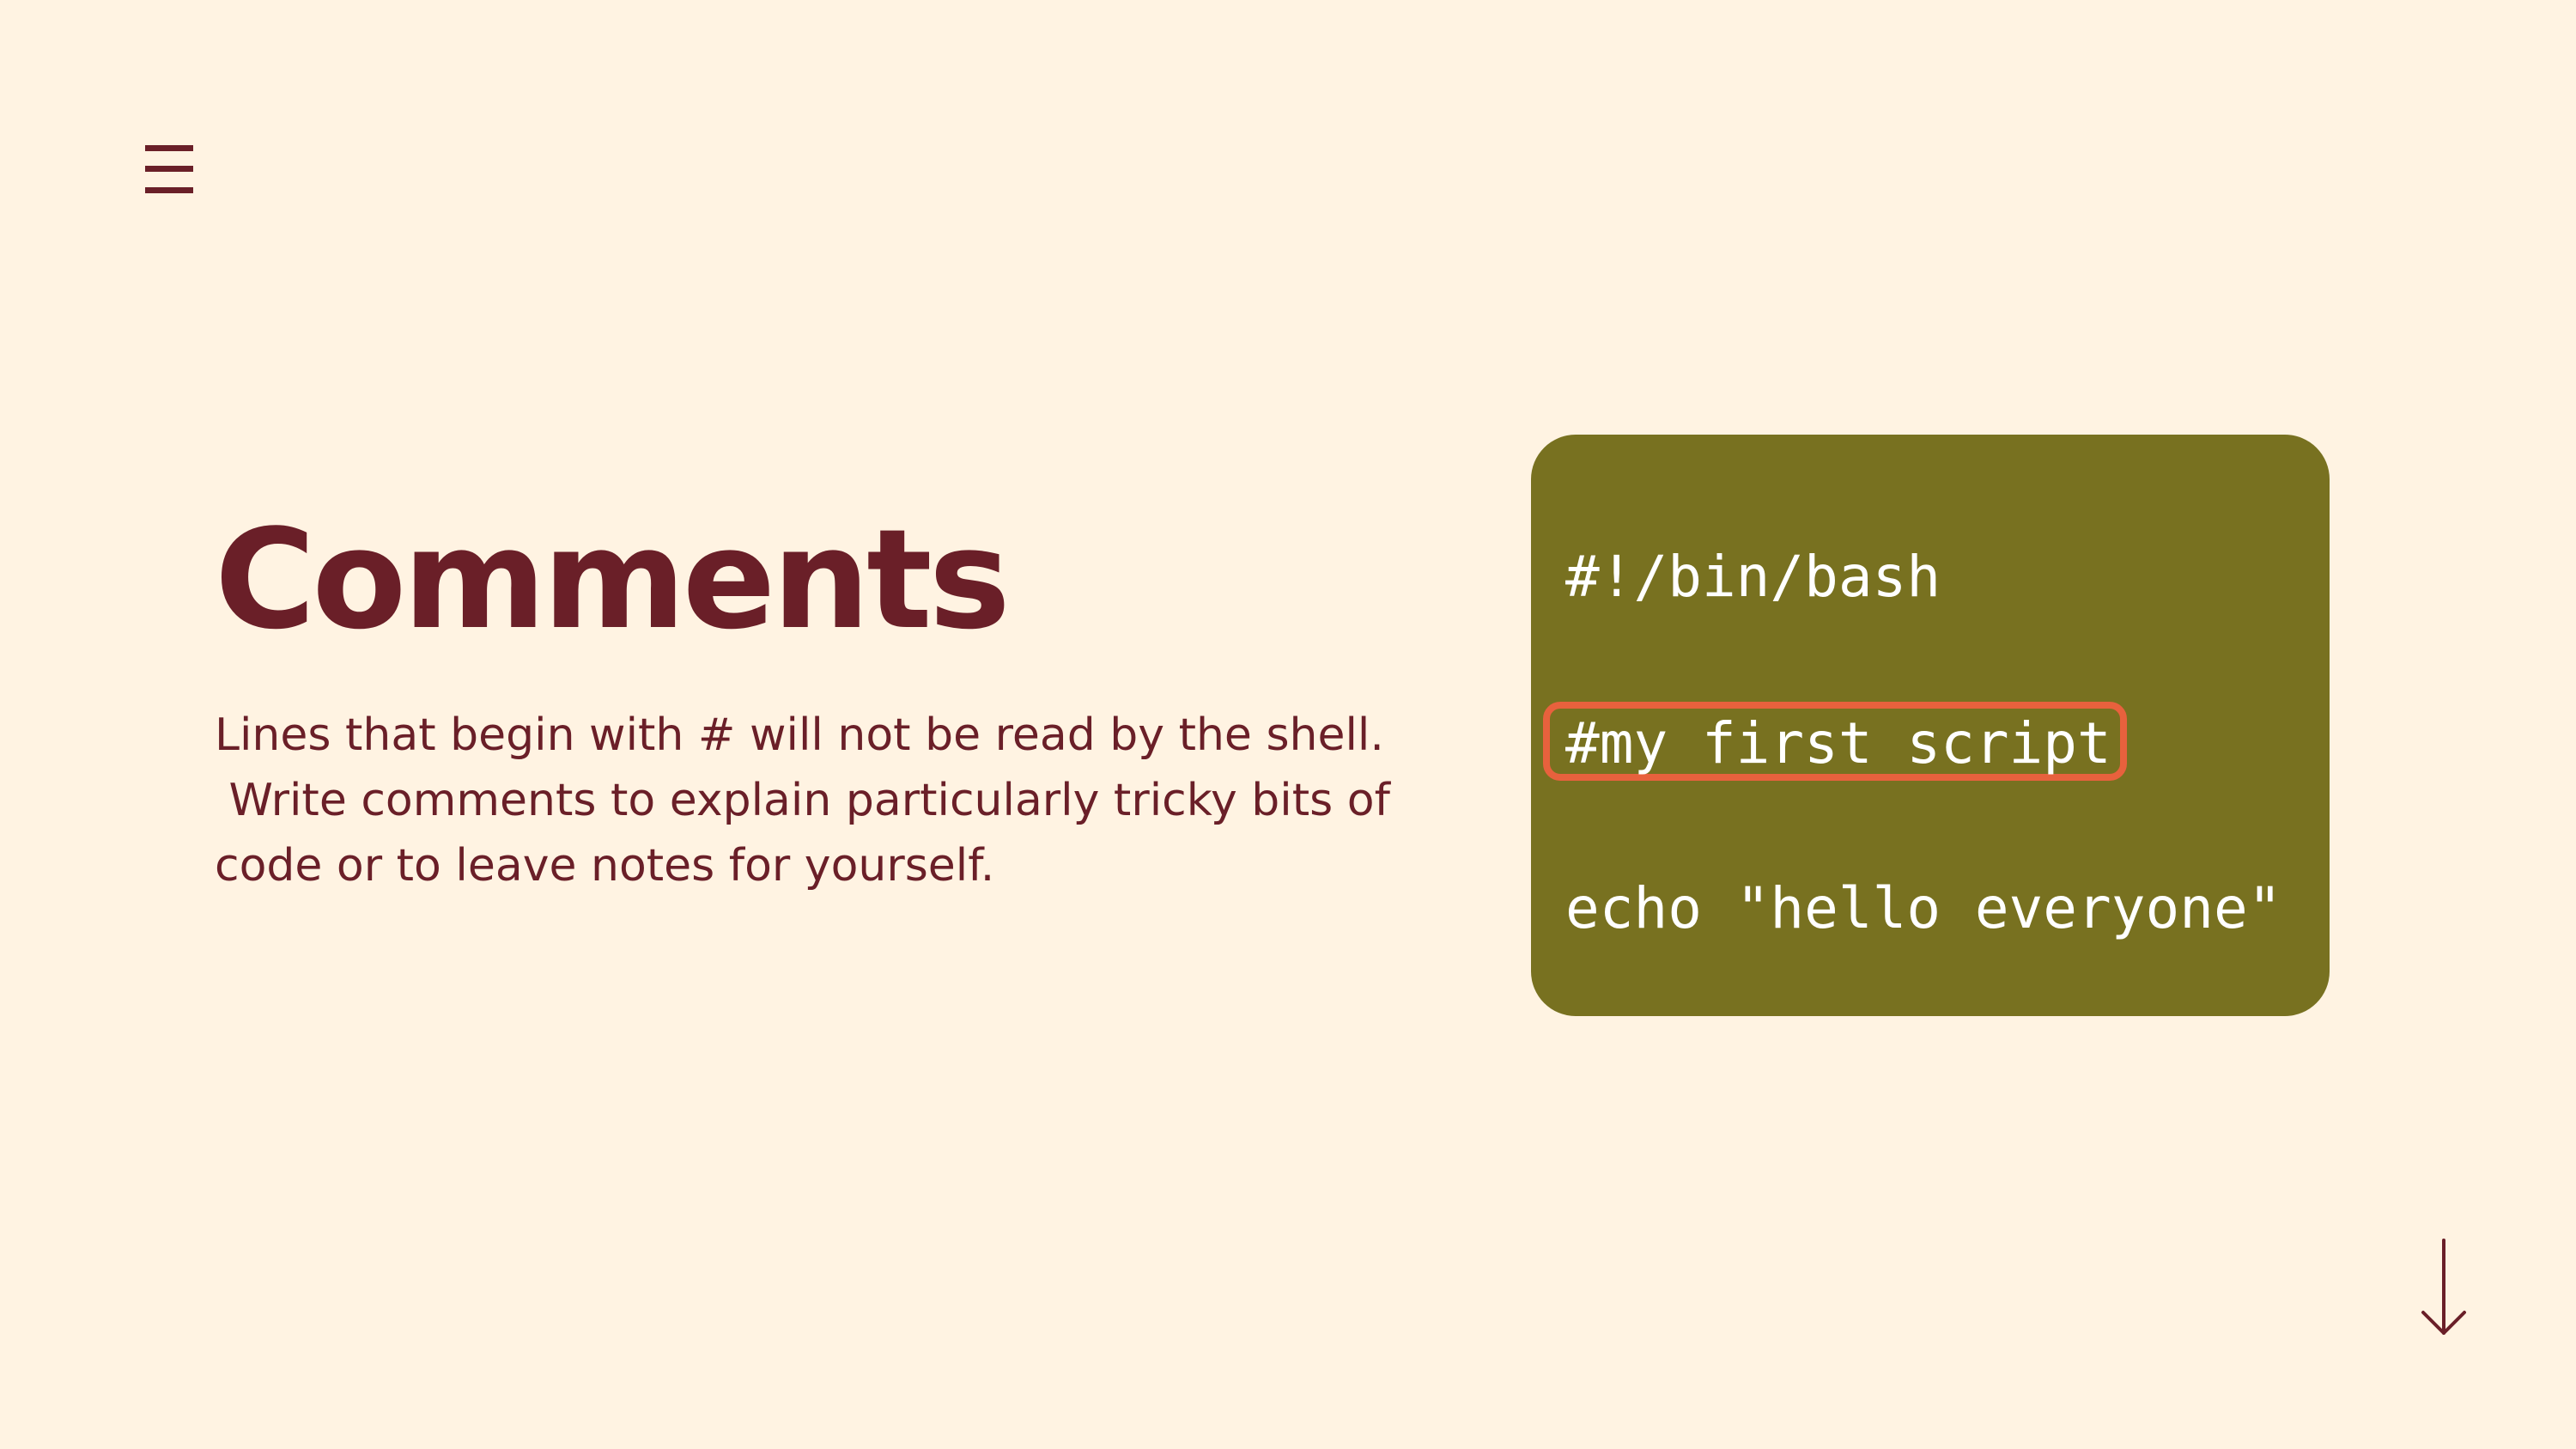 The height and width of the screenshot is (1449, 2576). I want to click on code-line-echo: echo "hello everyone", so click(1923, 908).